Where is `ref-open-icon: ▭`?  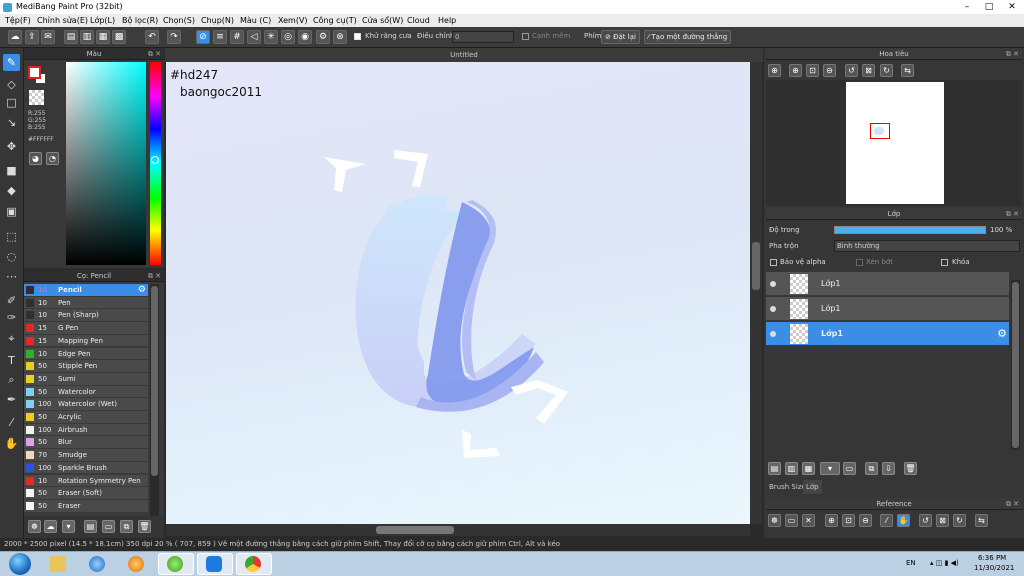
ref-open-icon: ▭ is located at coordinates (791, 520).